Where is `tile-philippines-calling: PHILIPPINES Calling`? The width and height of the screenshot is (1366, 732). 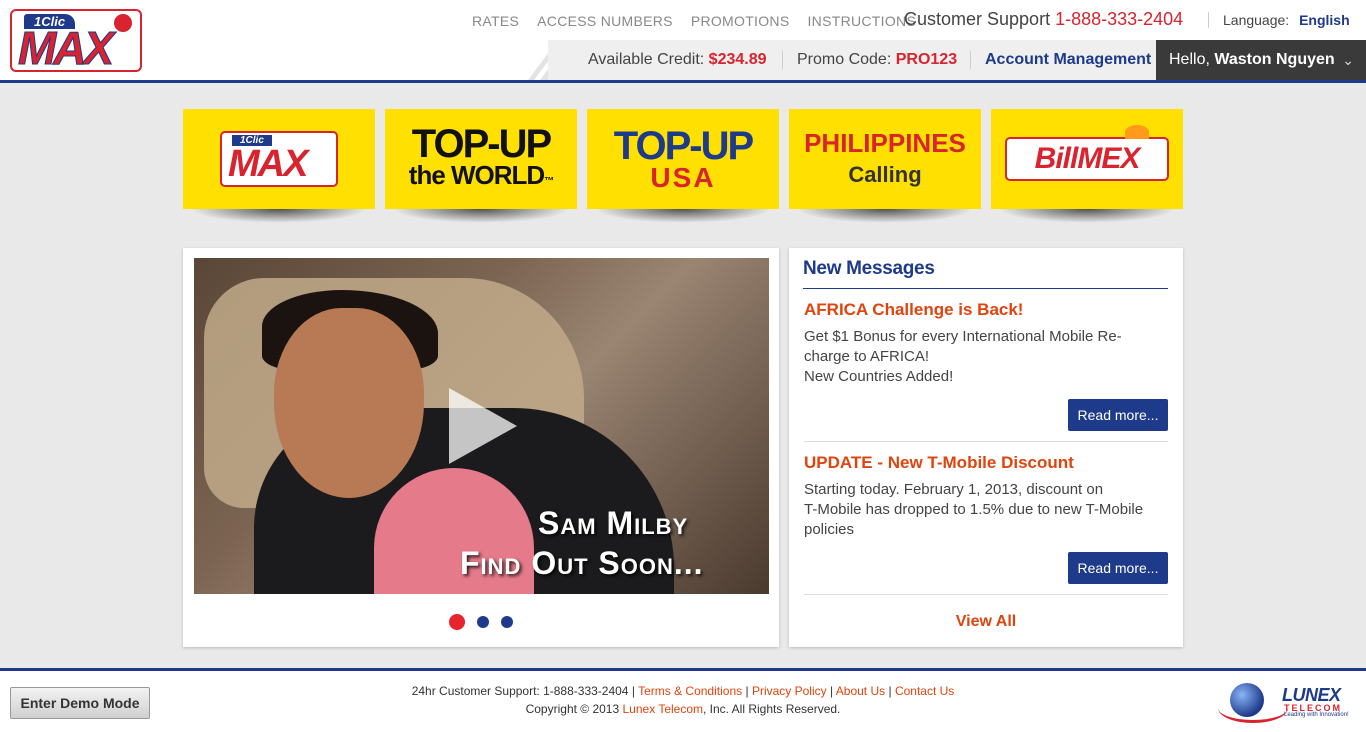 tile-philippines-calling: PHILIPPINES Calling is located at coordinates (885, 166).